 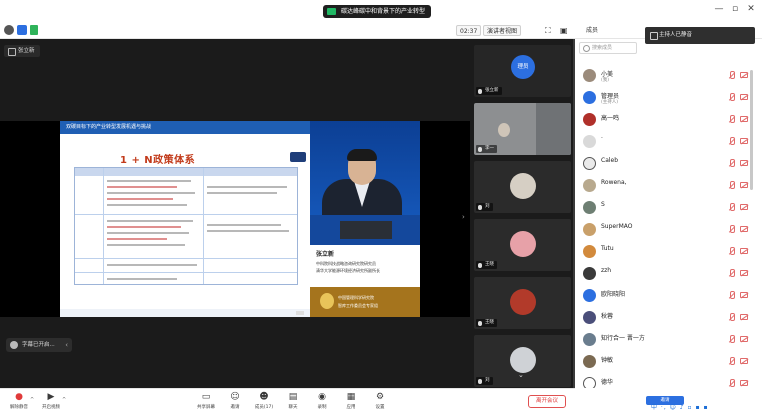 What do you see at coordinates (22, 51) in the screenshot?
I see `sharer-tag: 张立新` at bounding box center [22, 51].